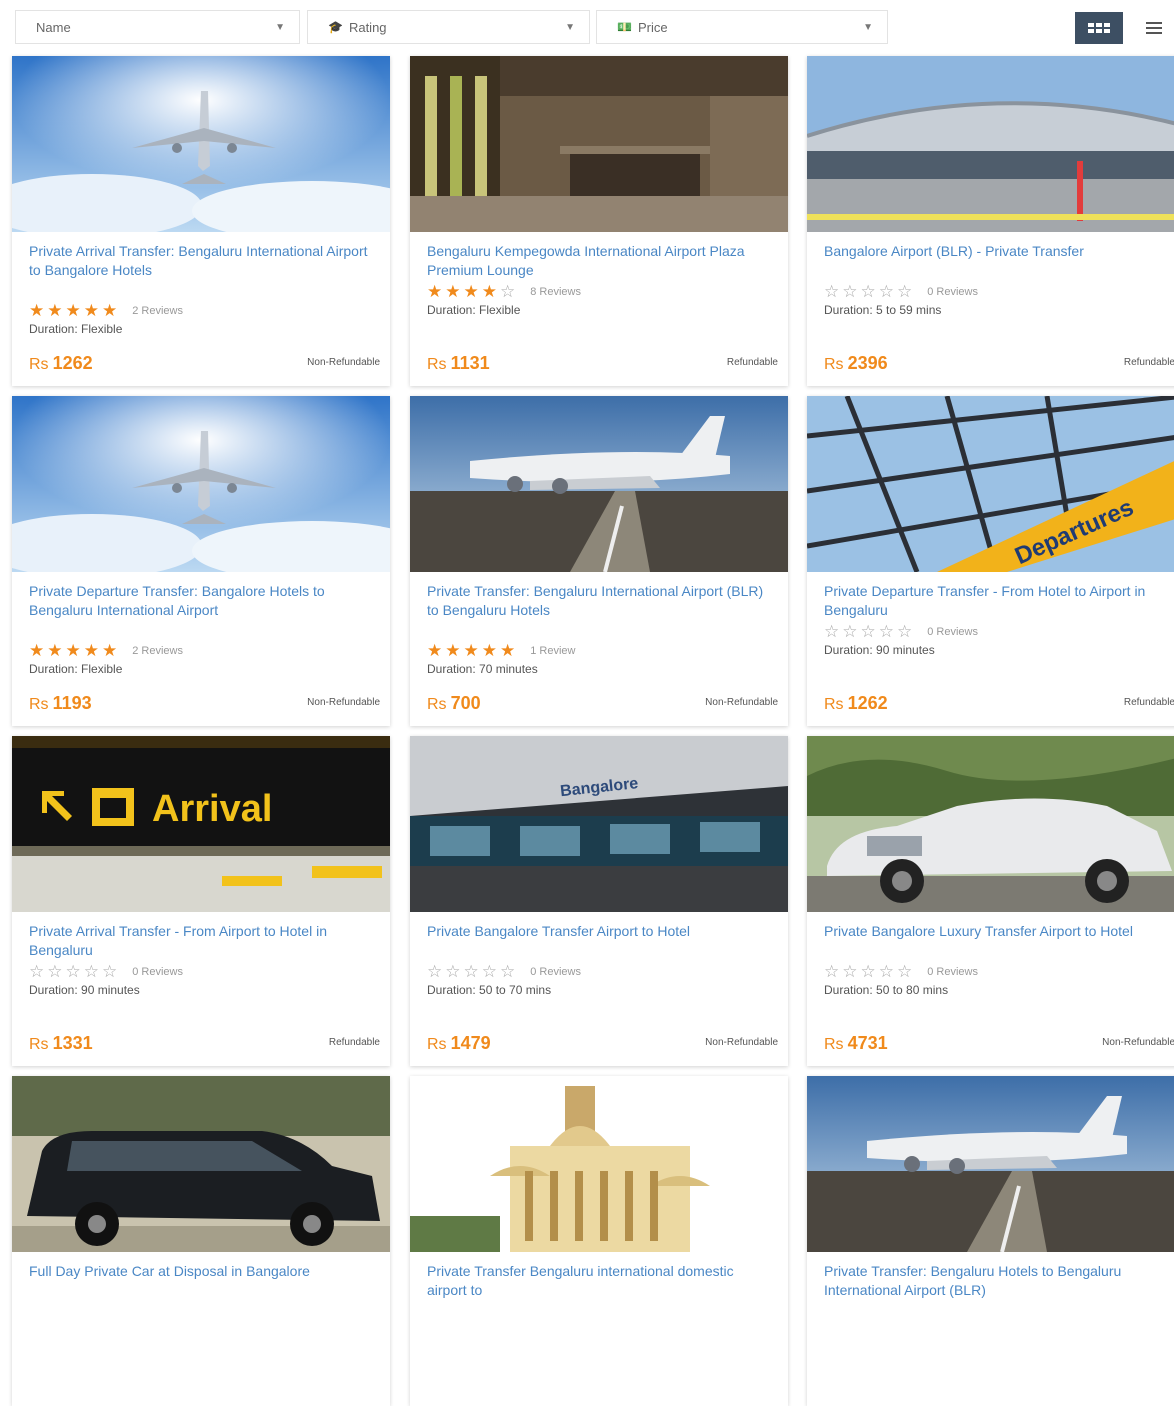 The image size is (1174, 1406). I want to click on price-value: 2396, so click(867, 363).